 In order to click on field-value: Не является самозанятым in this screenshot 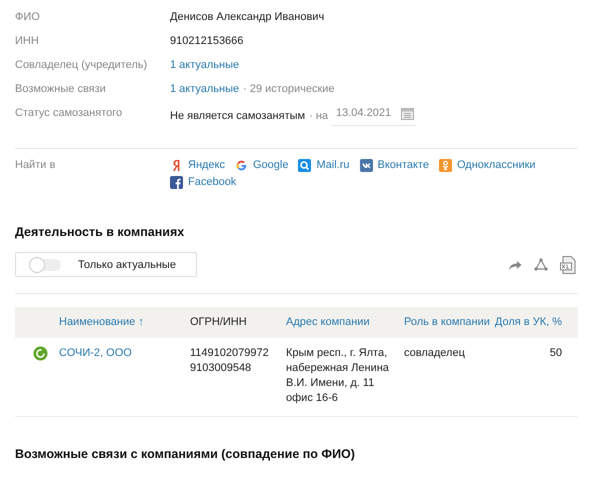, I will do `click(238, 116)`.